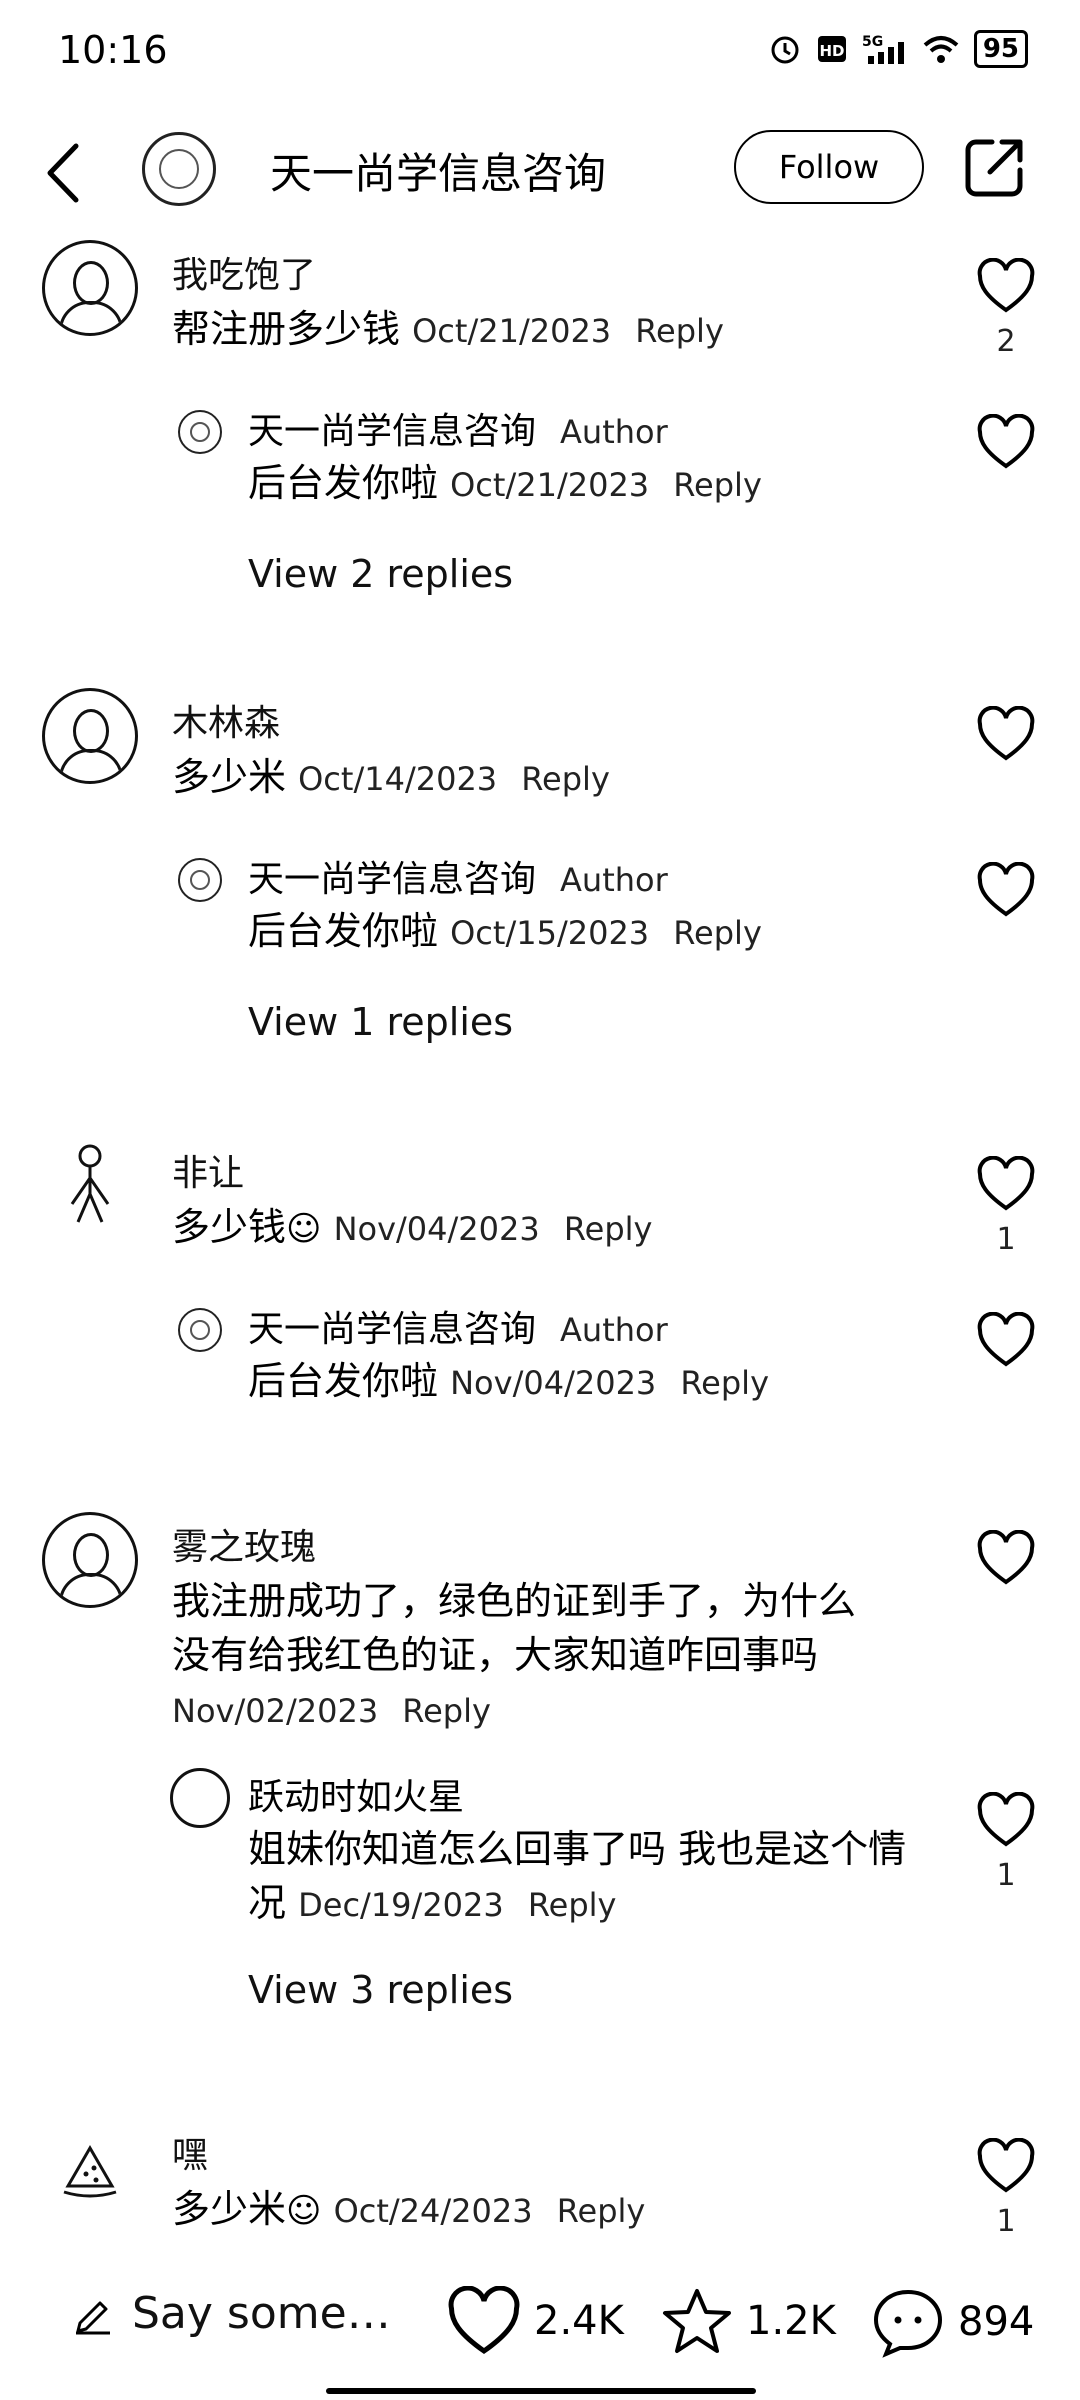  Describe the element at coordinates (244, 272) in the screenshot. I see `commenter-name: 我吃饱了` at that location.